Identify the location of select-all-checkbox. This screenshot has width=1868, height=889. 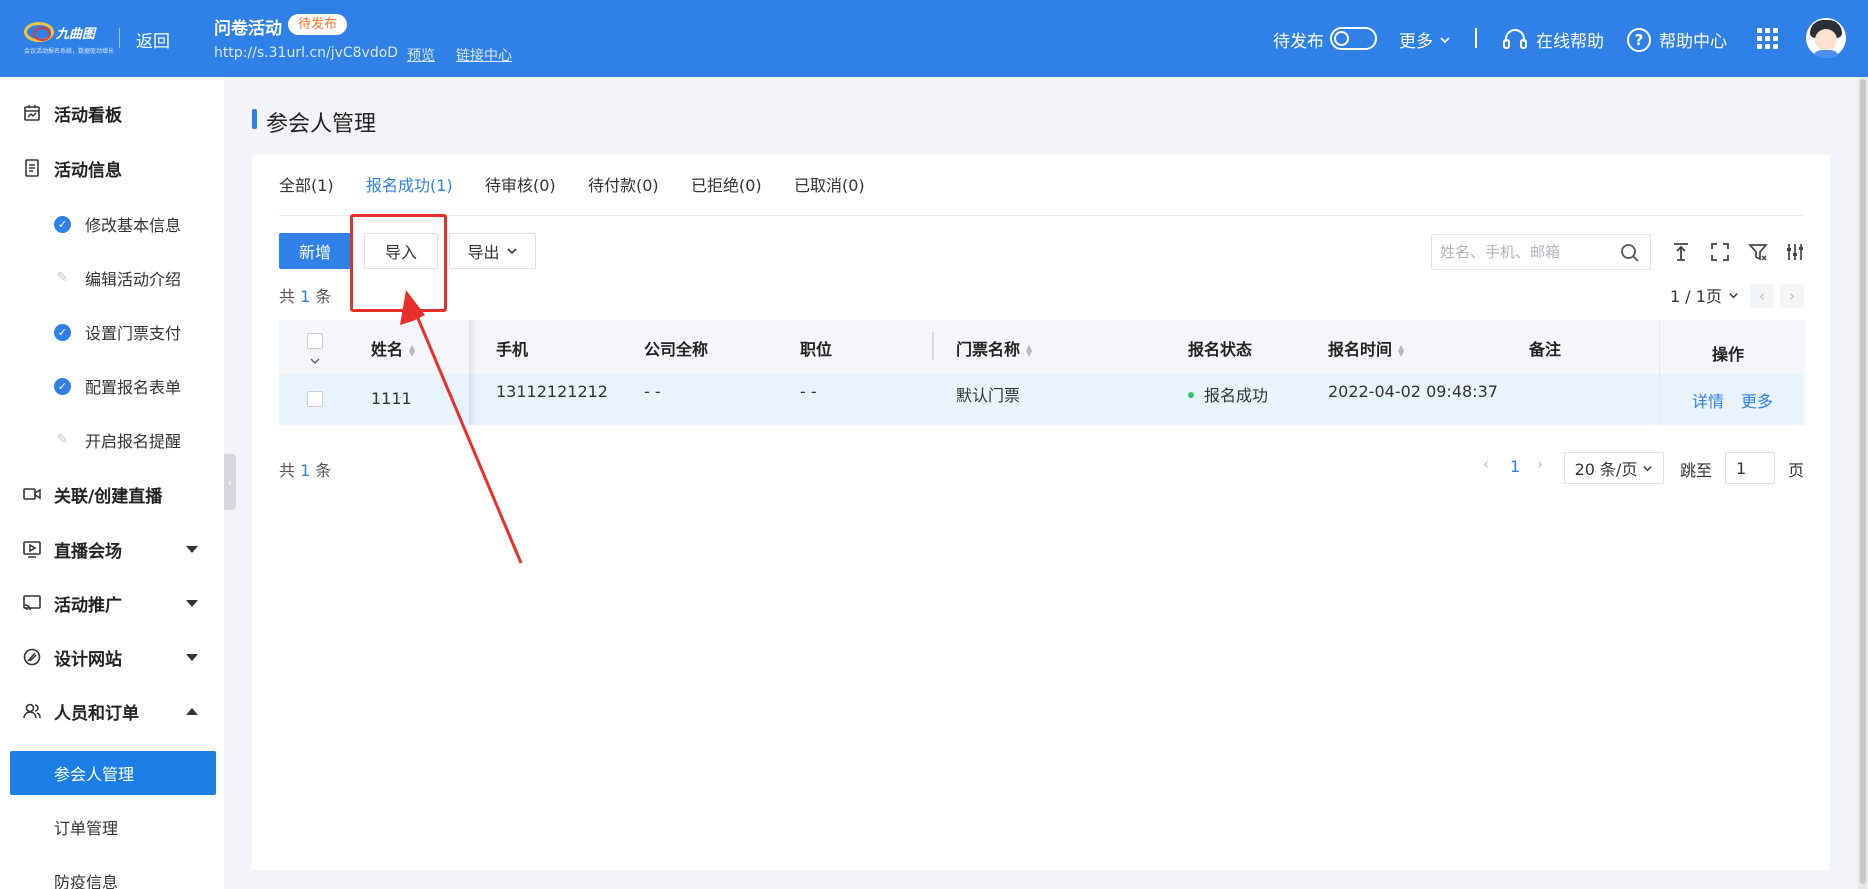
(315, 341).